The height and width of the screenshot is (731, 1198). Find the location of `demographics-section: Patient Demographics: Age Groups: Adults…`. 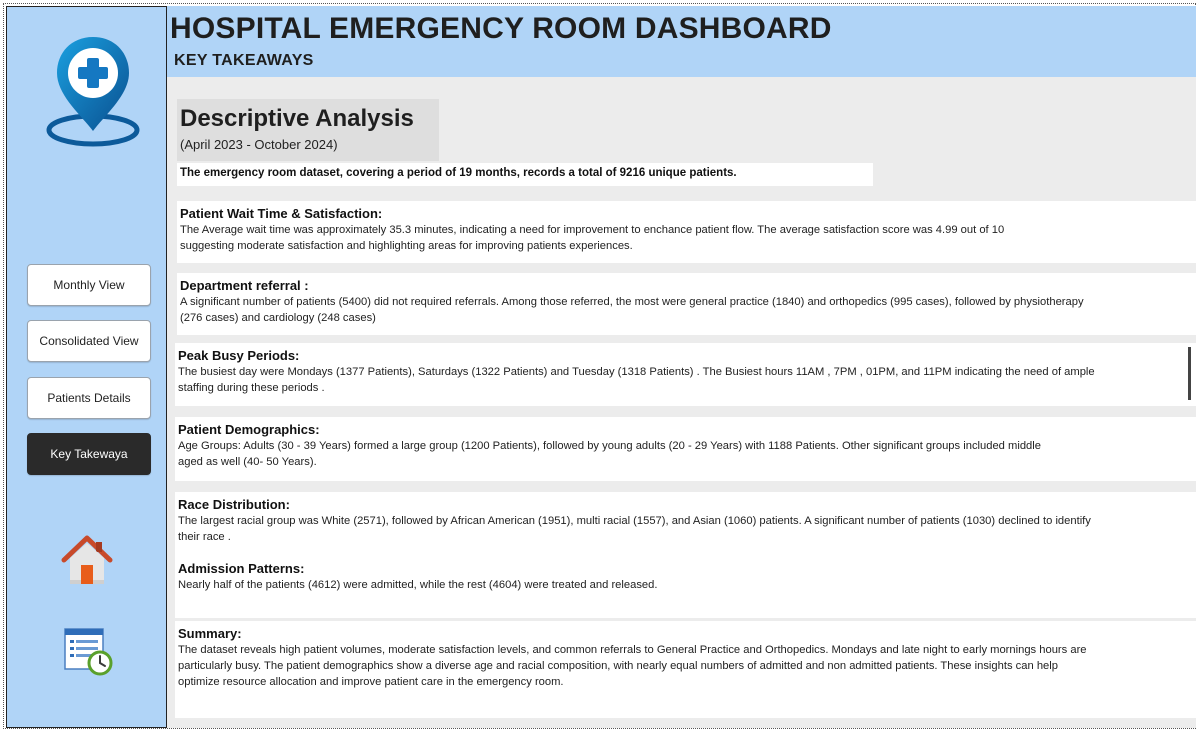

demographics-section: Patient Demographics: Age Groups: Adults… is located at coordinates (685, 449).